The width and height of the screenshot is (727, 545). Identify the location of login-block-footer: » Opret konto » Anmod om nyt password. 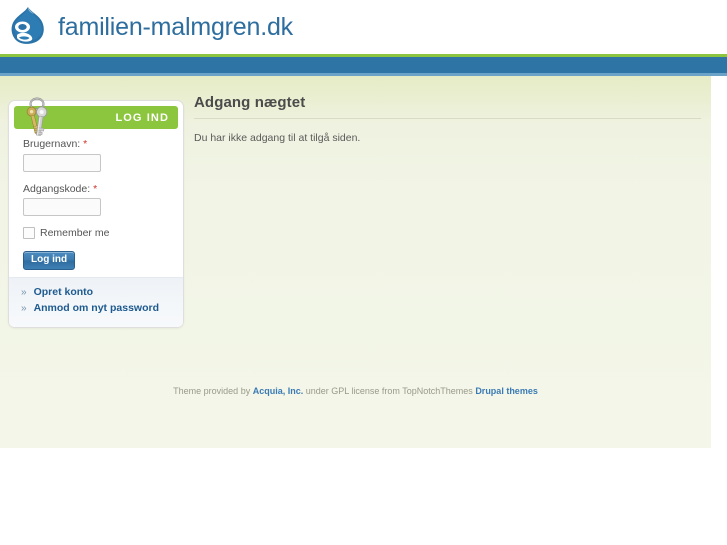
(96, 302).